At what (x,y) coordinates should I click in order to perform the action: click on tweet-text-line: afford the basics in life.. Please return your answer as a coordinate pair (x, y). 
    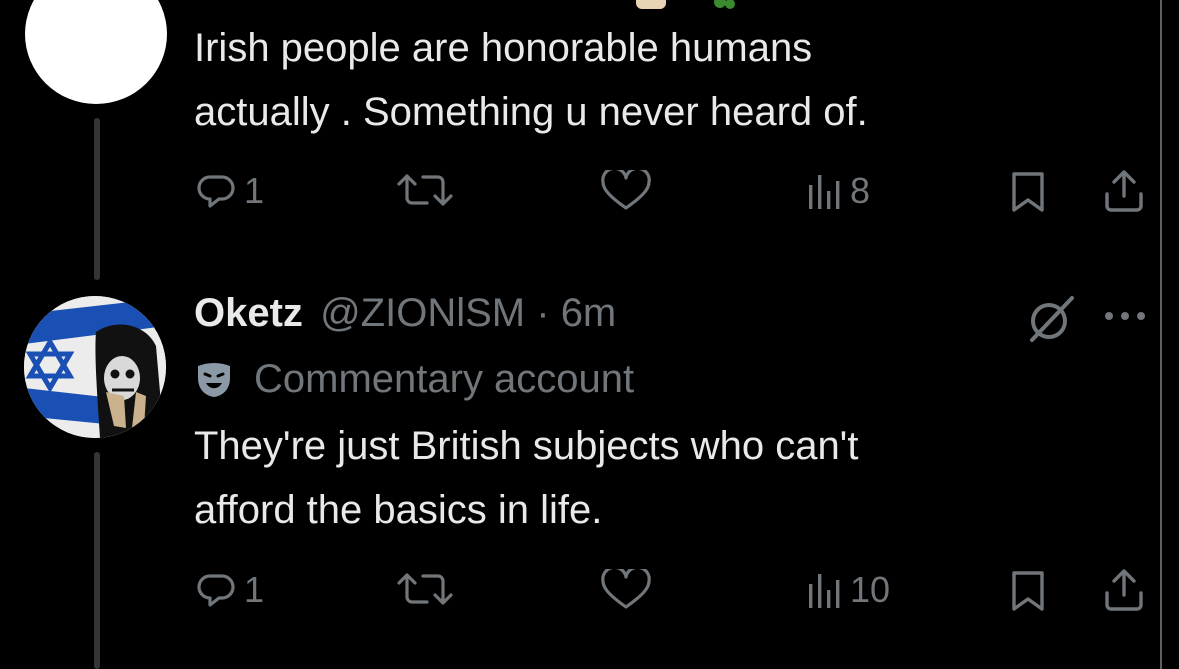
    Looking at the image, I should click on (398, 510).